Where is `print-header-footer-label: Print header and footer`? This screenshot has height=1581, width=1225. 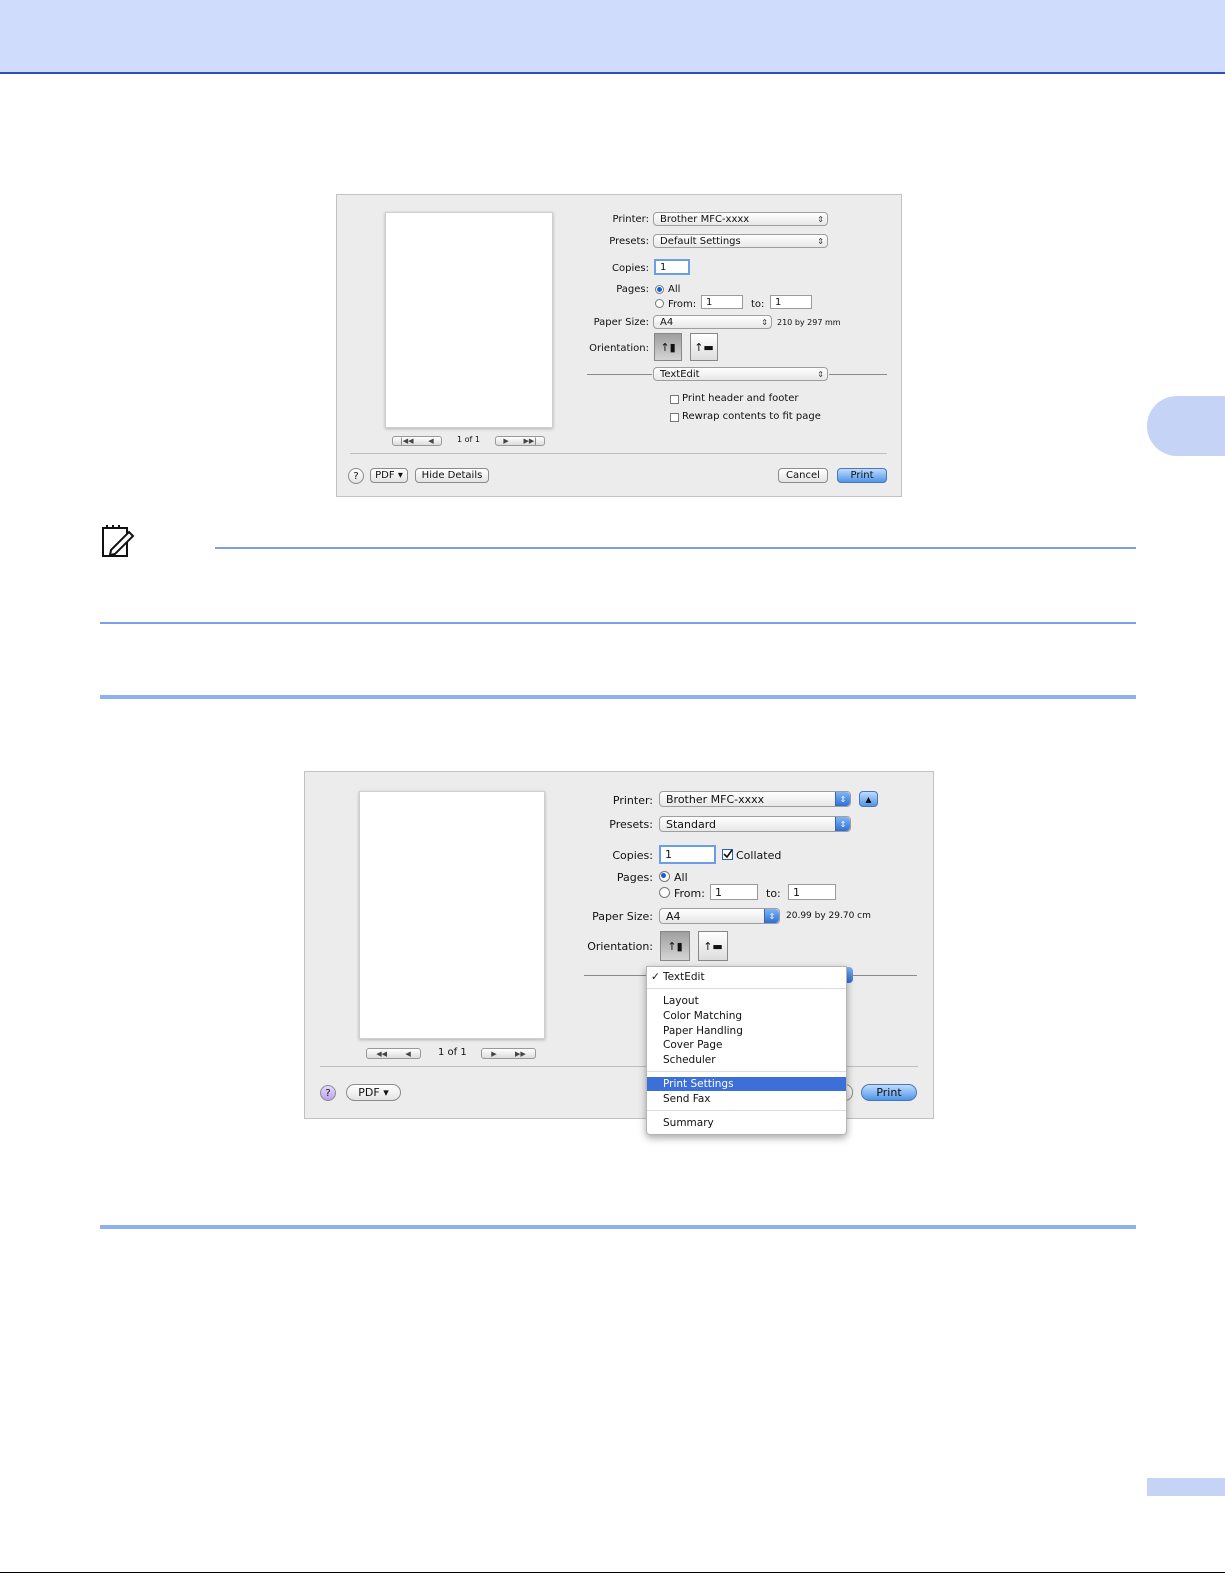
print-header-footer-label: Print header and footer is located at coordinates (740, 398).